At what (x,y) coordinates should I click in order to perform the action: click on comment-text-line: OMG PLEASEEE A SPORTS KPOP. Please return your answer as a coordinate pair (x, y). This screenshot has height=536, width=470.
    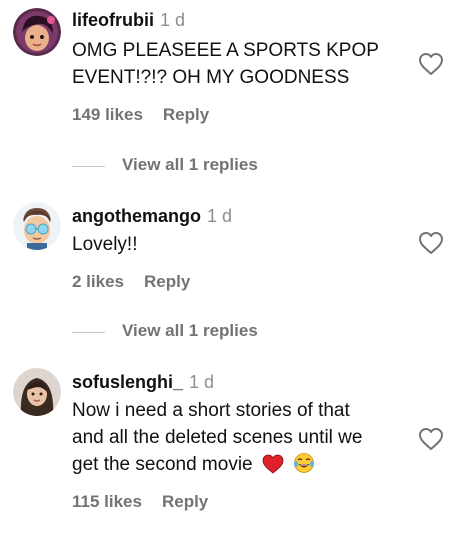
    Looking at the image, I should click on (225, 50).